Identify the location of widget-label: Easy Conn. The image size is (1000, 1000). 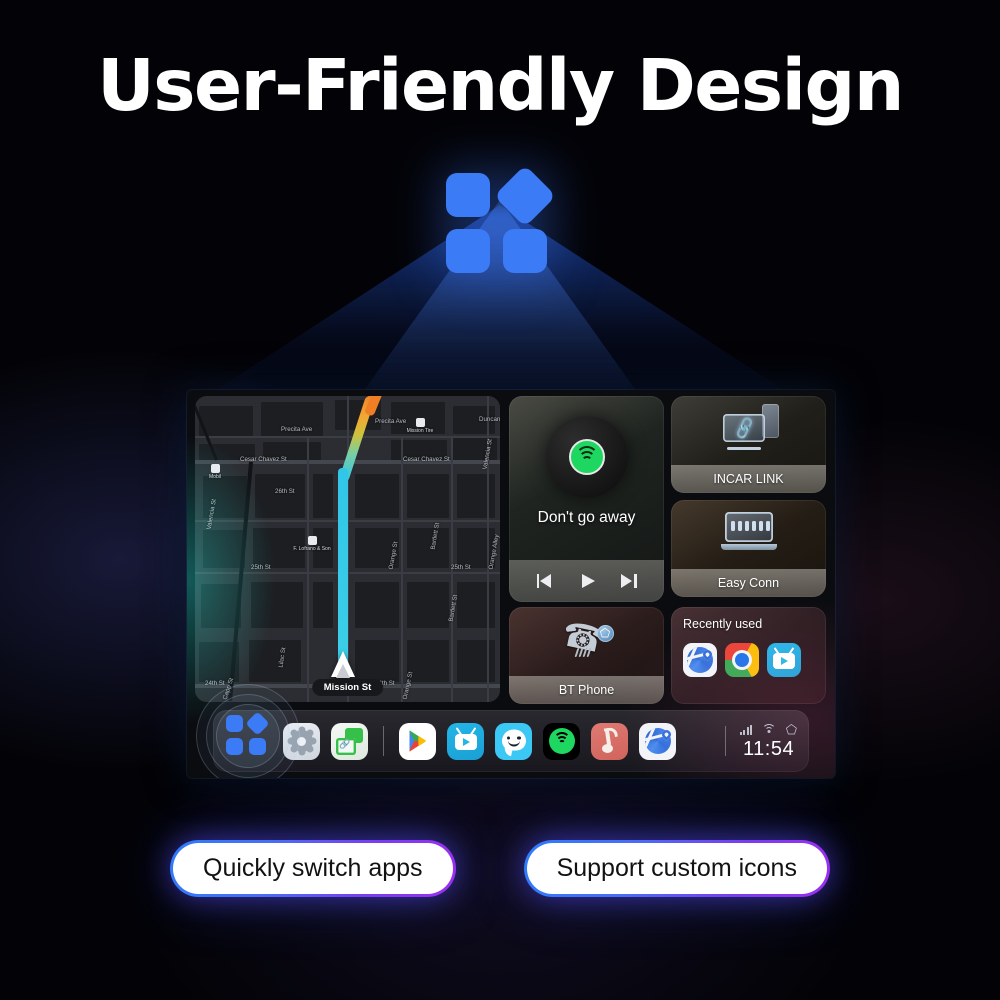
(748, 583).